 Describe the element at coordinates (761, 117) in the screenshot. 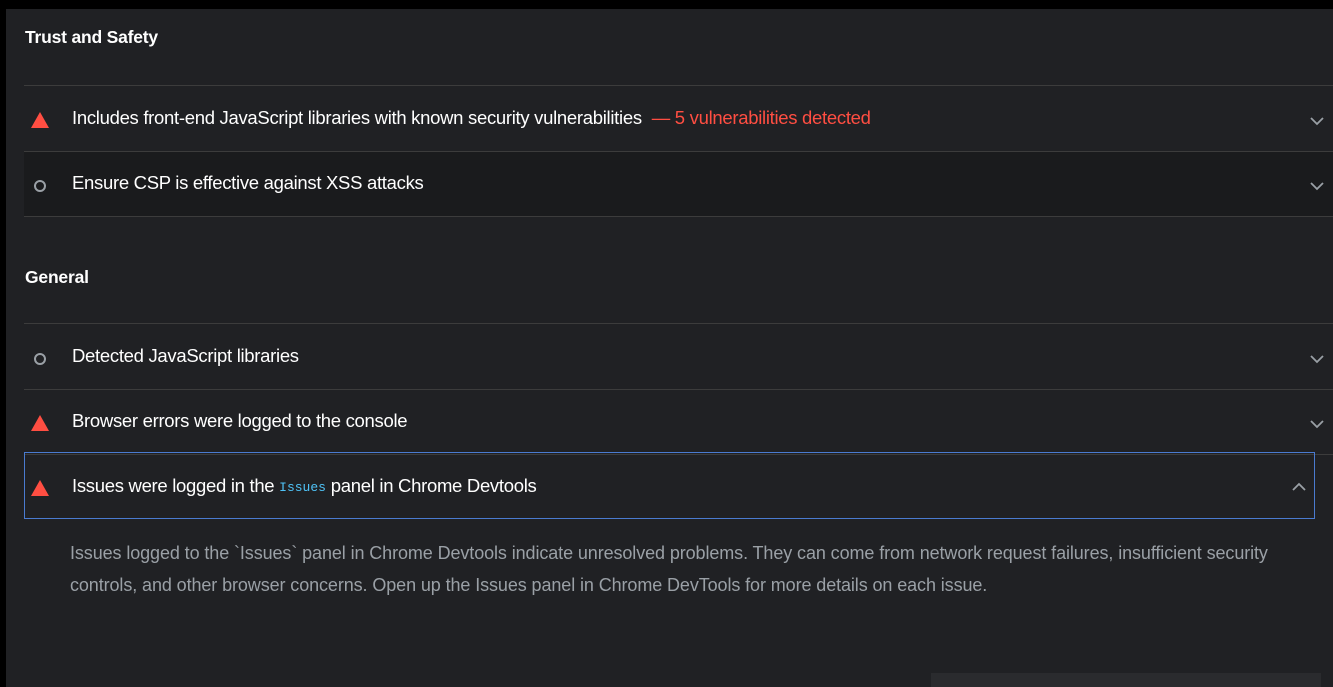

I see `audit-display-value: — 5 vulnerabilities detected` at that location.